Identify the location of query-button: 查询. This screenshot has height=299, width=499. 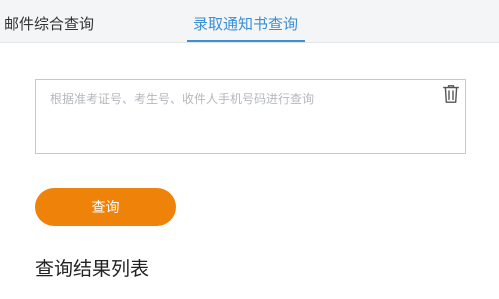
(105, 207).